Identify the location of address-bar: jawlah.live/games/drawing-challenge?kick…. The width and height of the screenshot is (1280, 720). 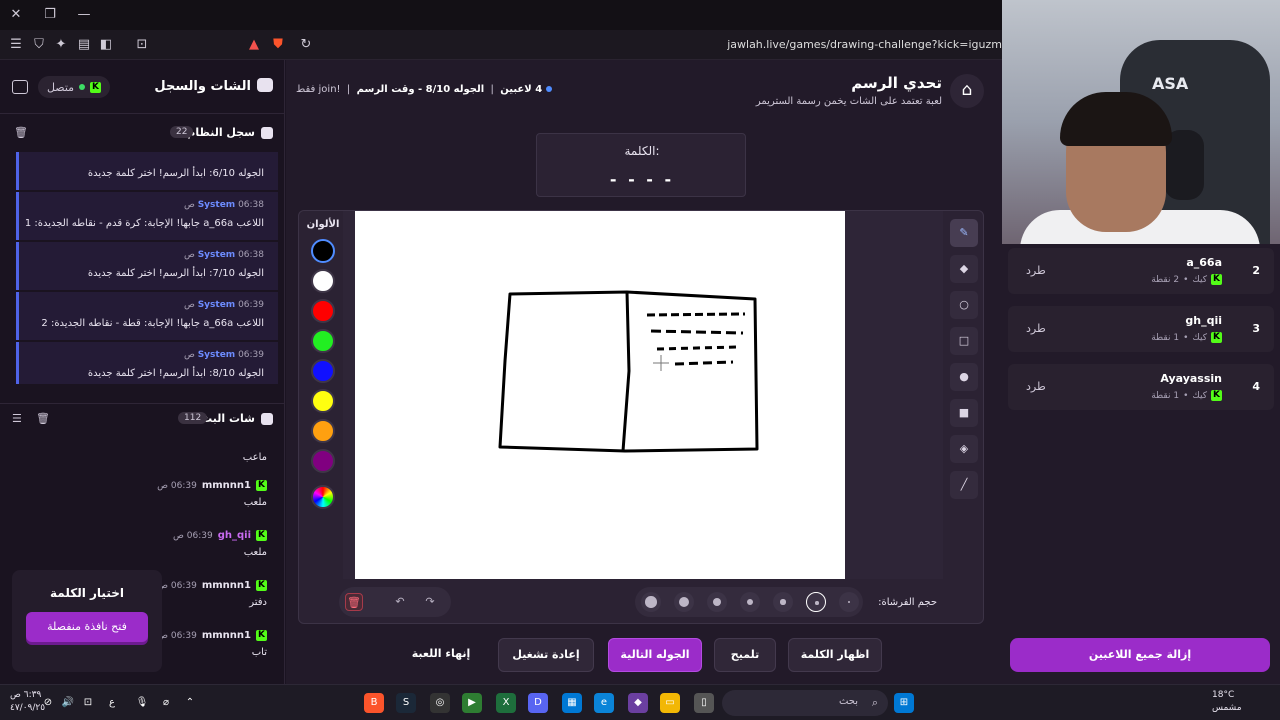
(864, 44).